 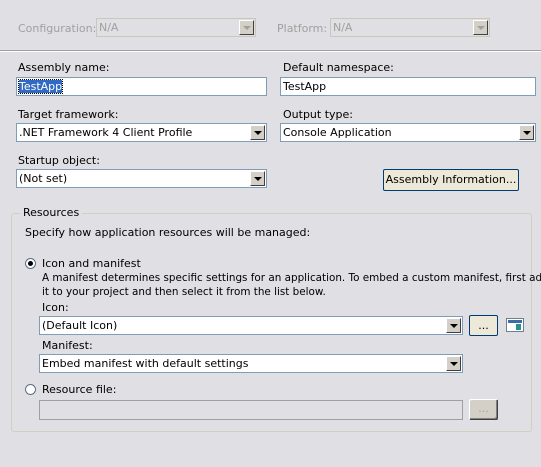 I want to click on resources-legend: Resources, so click(x=51, y=212).